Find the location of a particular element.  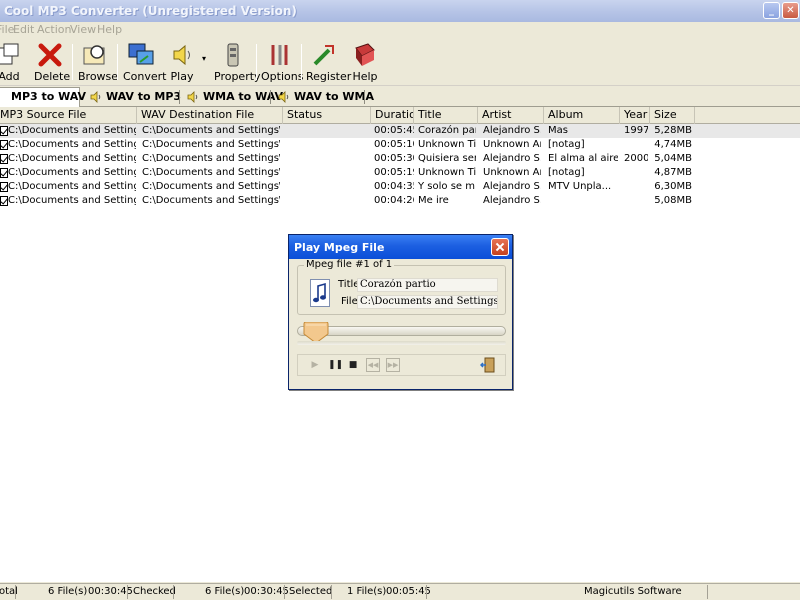

play-dropdown-arrow-icon: ▾ is located at coordinates (204, 58).